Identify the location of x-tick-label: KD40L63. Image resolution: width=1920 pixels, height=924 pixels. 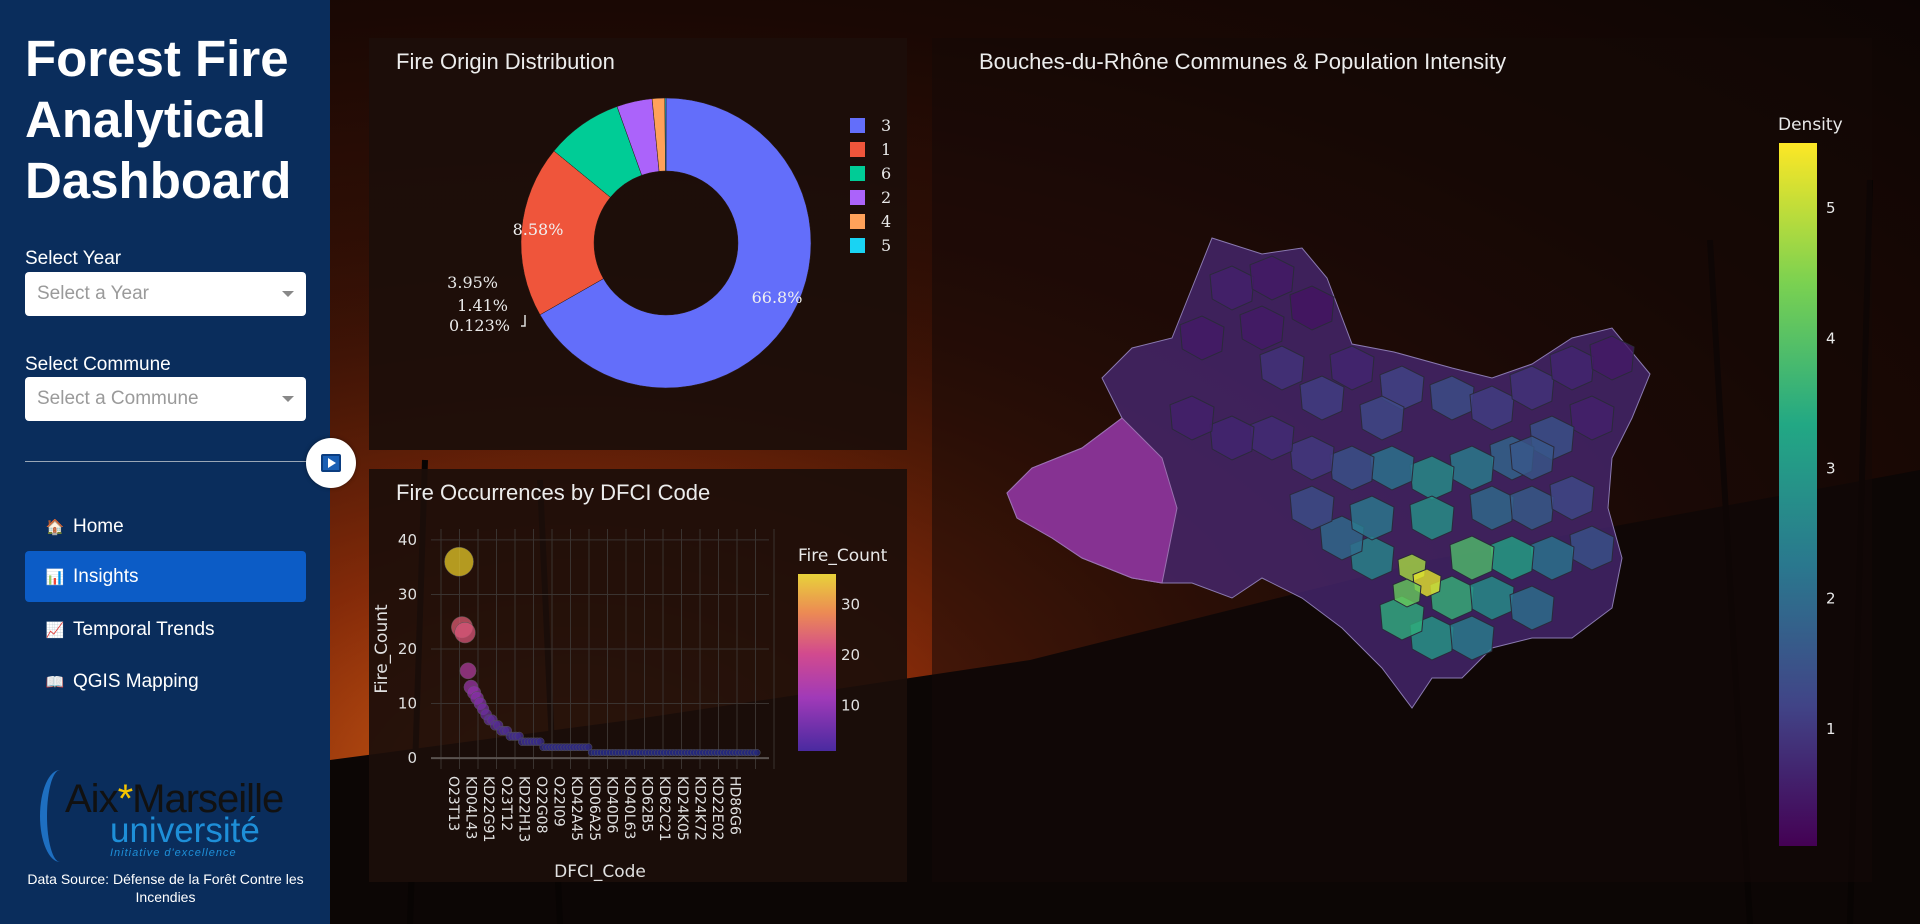
(629, 807).